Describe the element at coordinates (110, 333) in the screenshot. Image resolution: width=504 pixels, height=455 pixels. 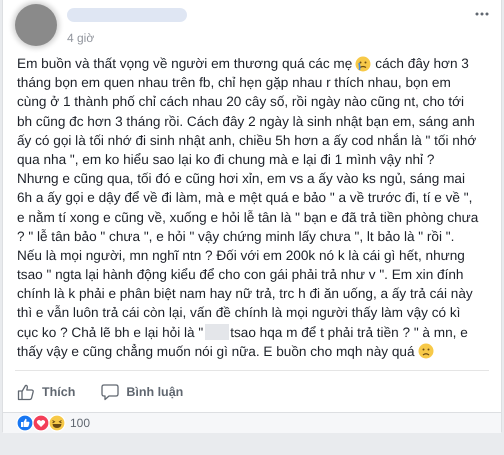
I see `post-text: cục ko ? Chả lẽ bh e lại hỏi là "` at that location.